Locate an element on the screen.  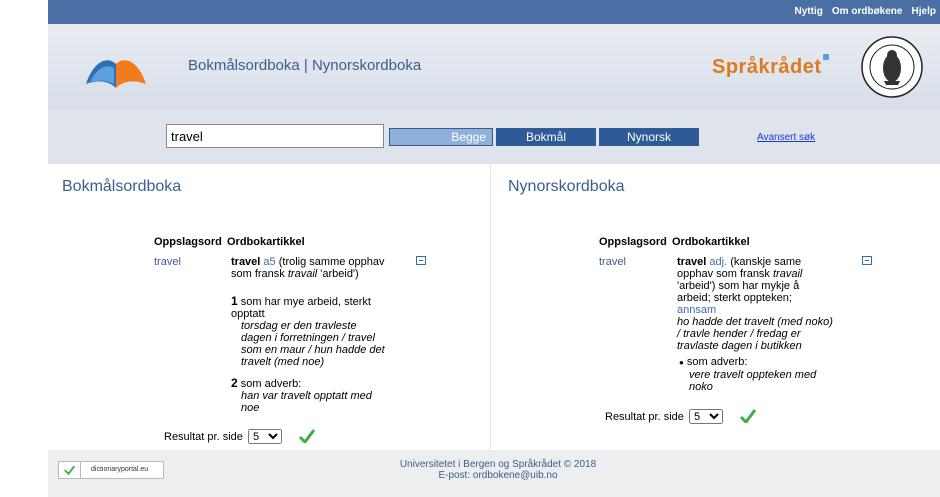
site-title: Bokmålsordboka | Nynorskordboka is located at coordinates (305, 65).